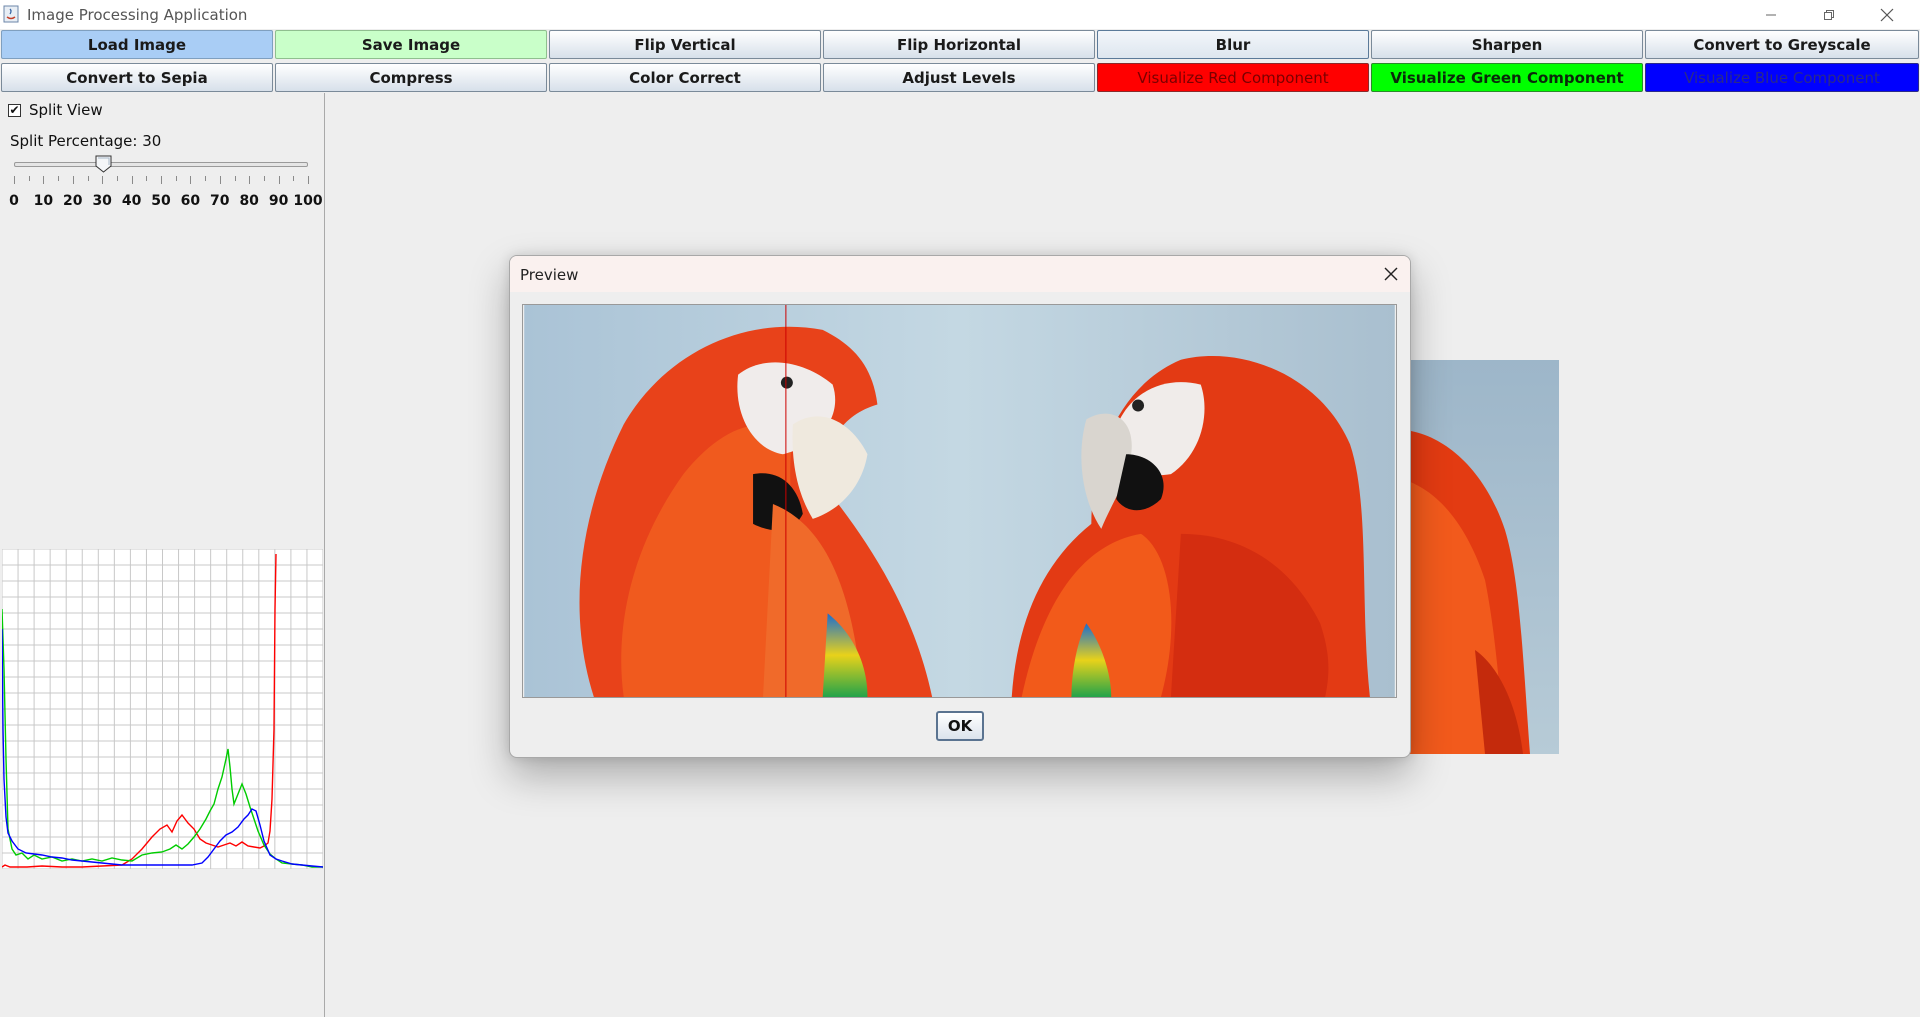 This screenshot has width=1920, height=1017. I want to click on close-button, so click(1887, 14).